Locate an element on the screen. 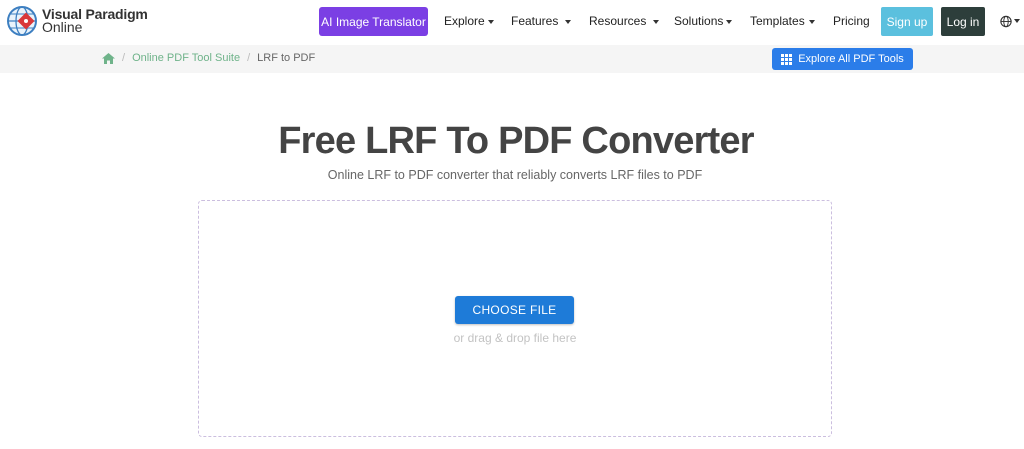 Image resolution: width=1024 pixels, height=449 pixels. explore-all-pdf-tools-button: Explore All PDF Tools is located at coordinates (842, 59).